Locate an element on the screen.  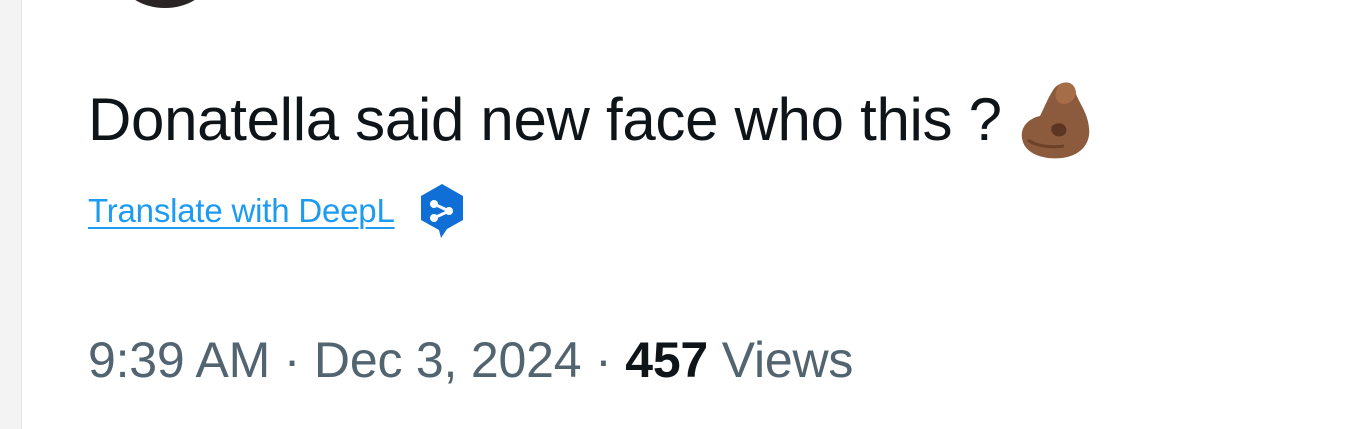
views-link: 457 Views is located at coordinates (739, 360).